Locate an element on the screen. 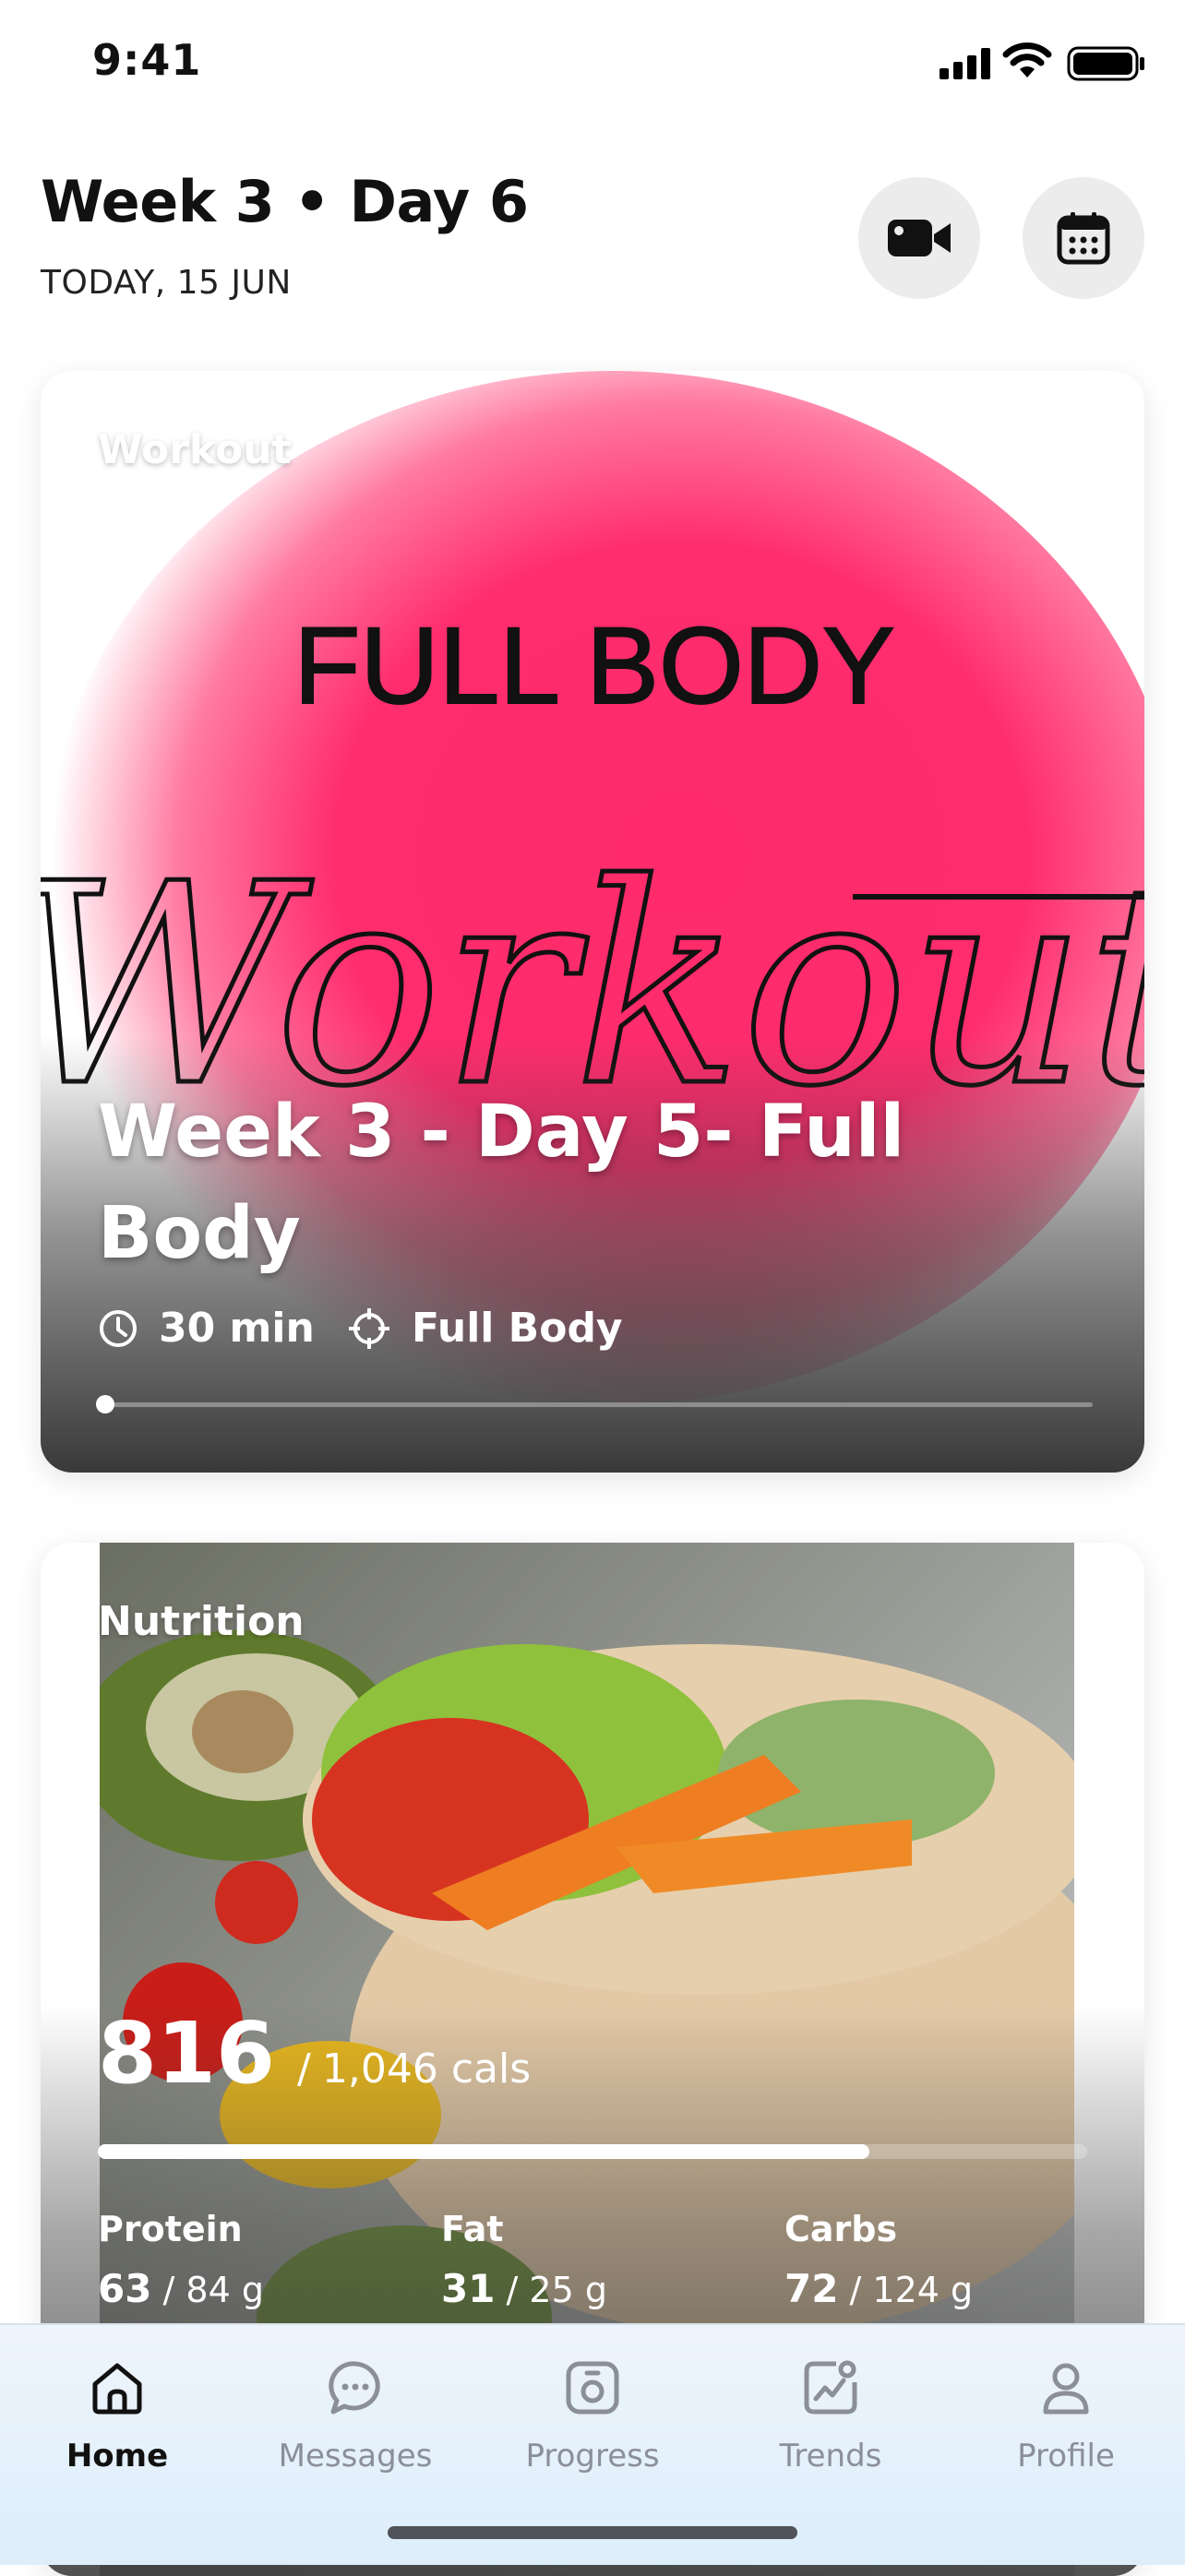 The image size is (1185, 2576). page-title: Week 3 • Day 6 is located at coordinates (285, 201).